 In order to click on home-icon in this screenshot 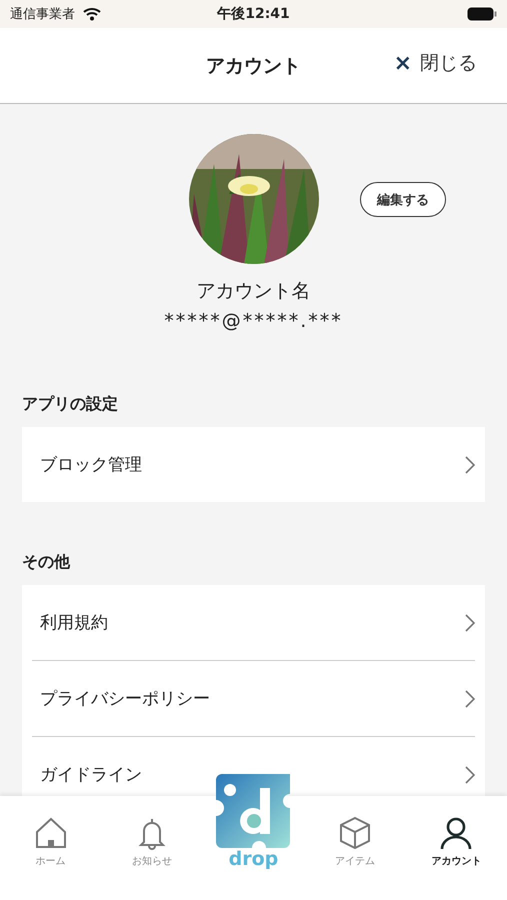, I will do `click(51, 833)`.